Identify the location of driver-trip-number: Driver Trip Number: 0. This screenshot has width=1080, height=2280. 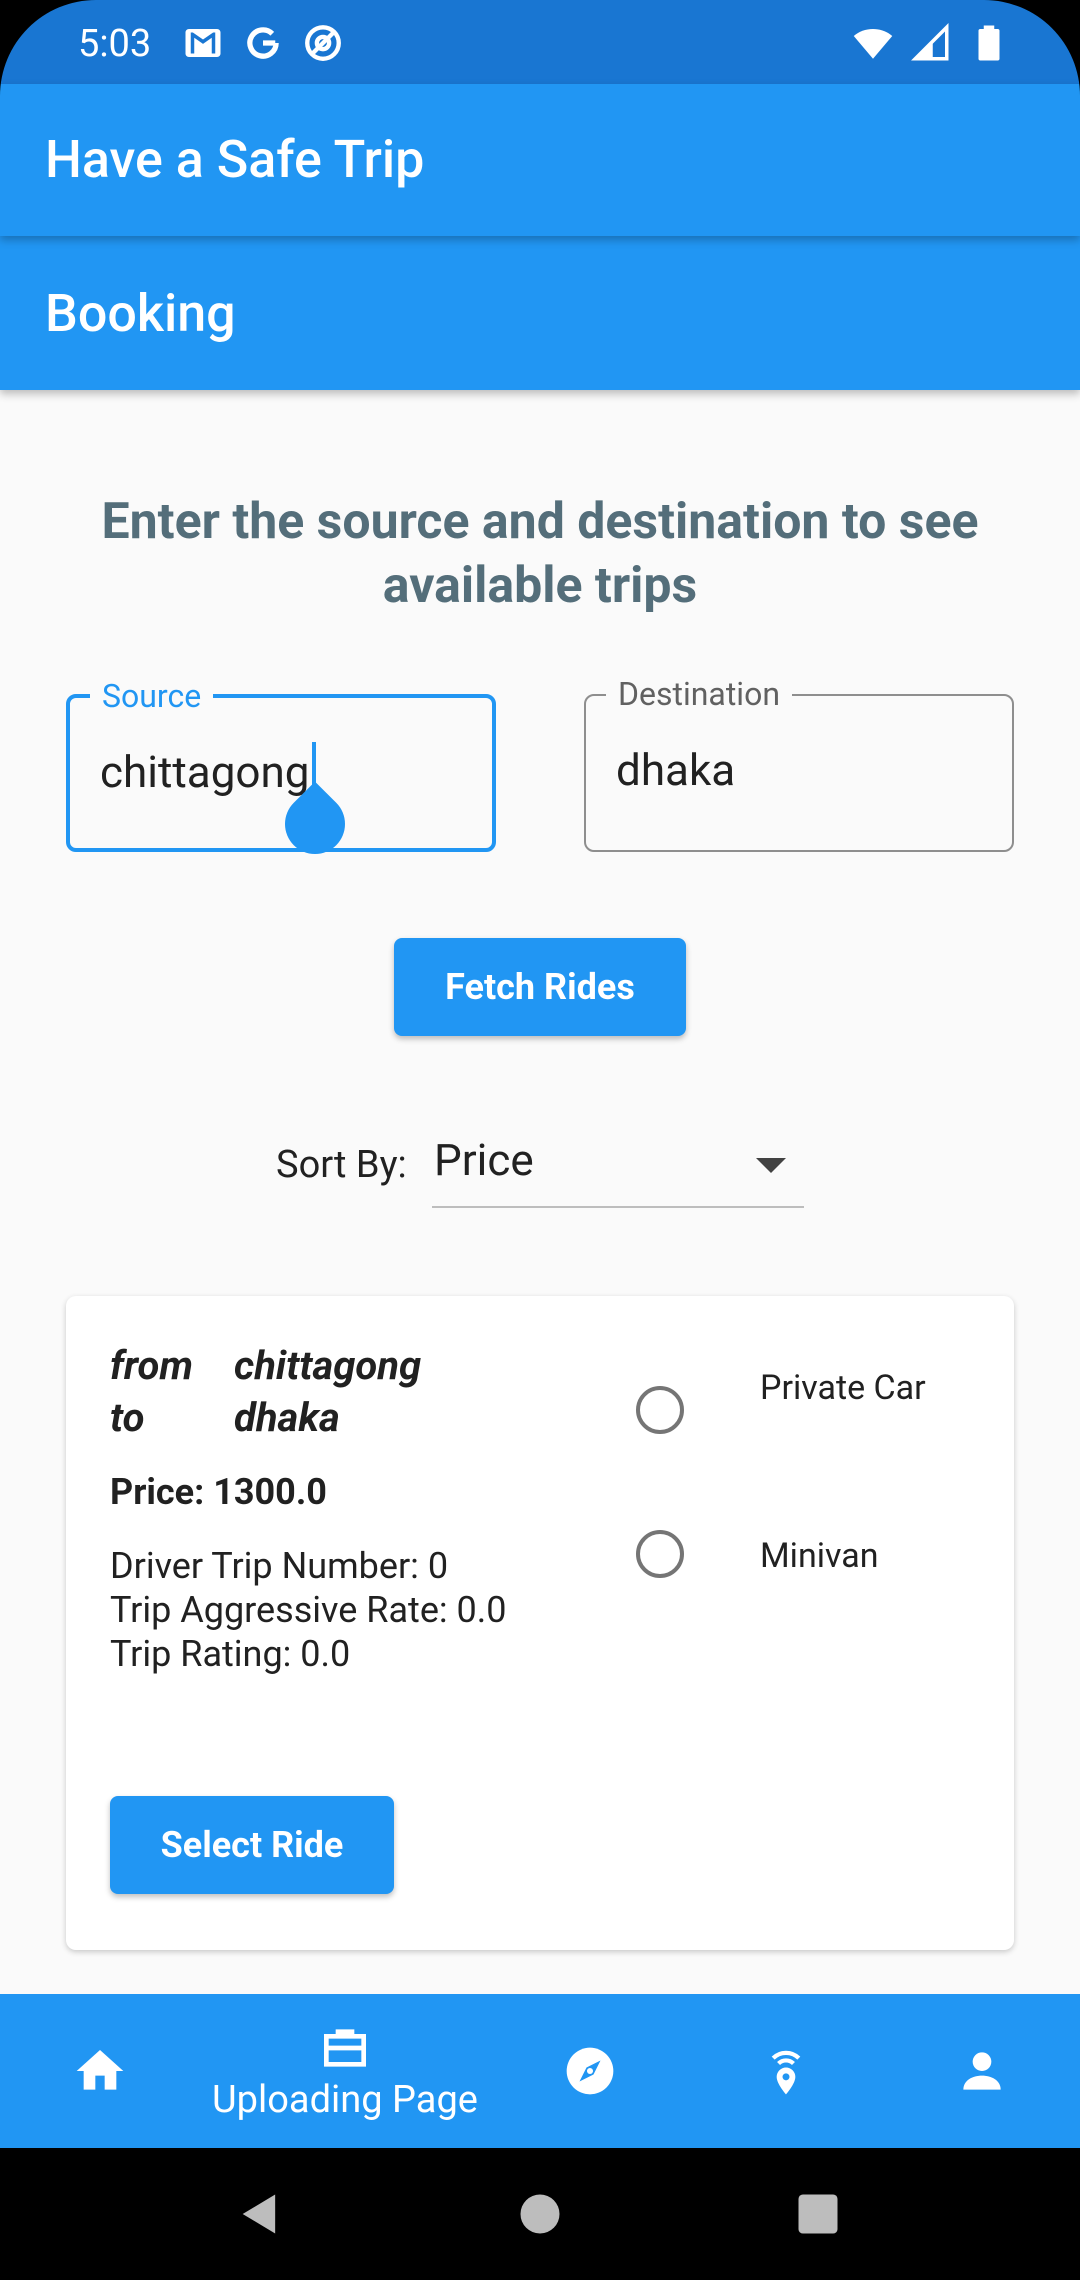
(279, 1566).